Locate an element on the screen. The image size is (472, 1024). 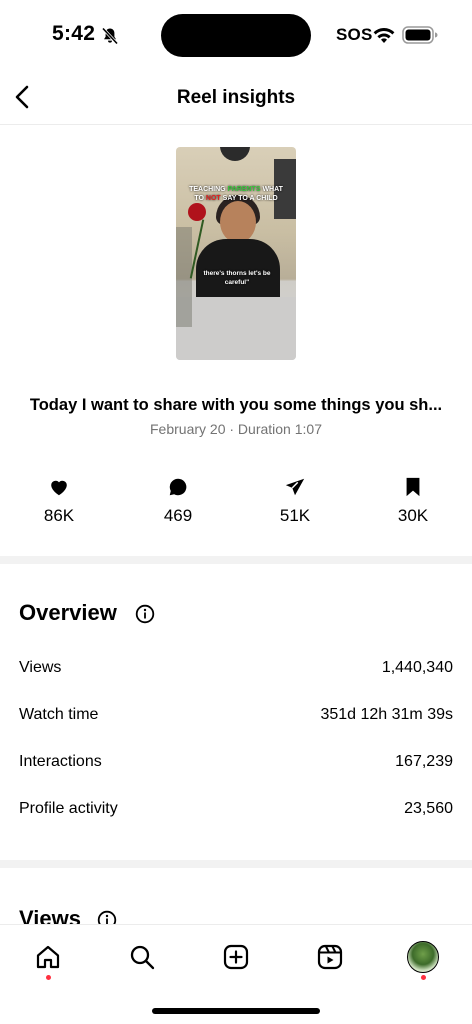
profile-avatar is located at coordinates (423, 957).